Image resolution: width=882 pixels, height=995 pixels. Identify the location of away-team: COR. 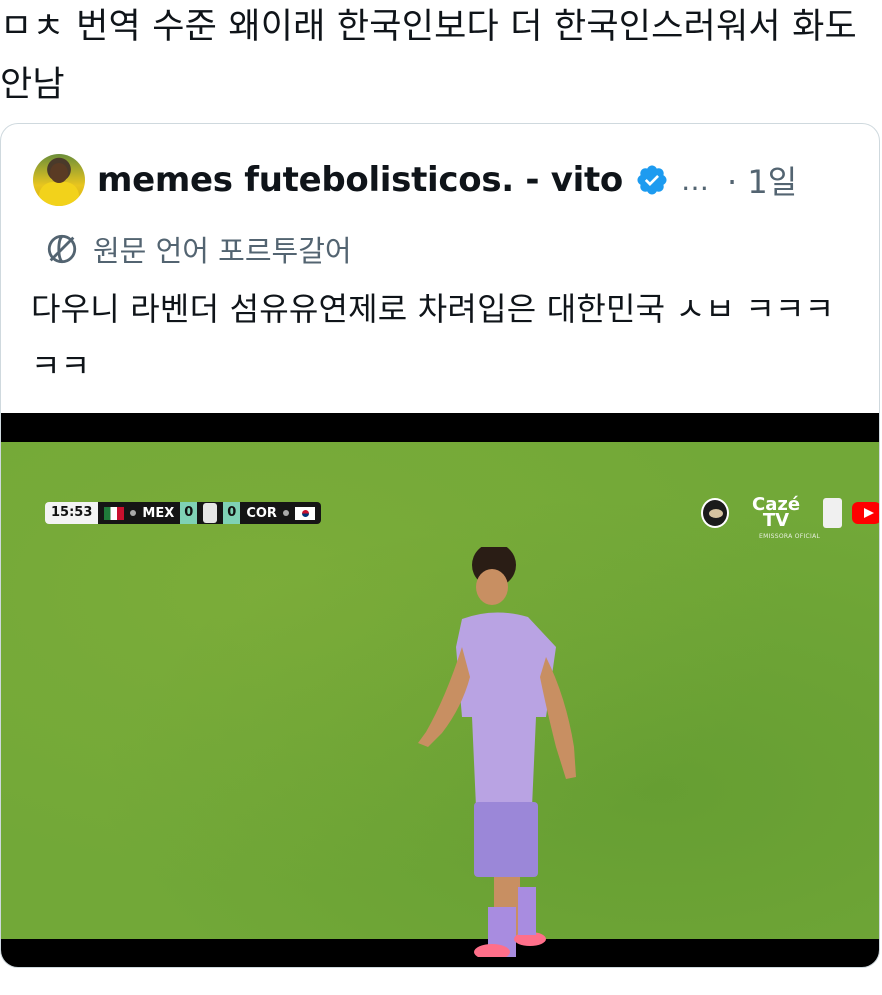
(261, 513).